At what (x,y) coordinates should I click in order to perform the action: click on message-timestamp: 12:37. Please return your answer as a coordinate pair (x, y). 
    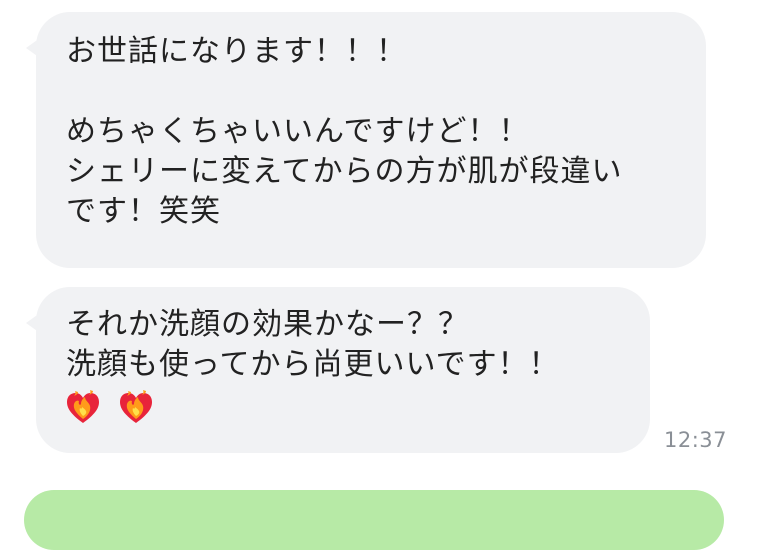
    Looking at the image, I should click on (696, 440).